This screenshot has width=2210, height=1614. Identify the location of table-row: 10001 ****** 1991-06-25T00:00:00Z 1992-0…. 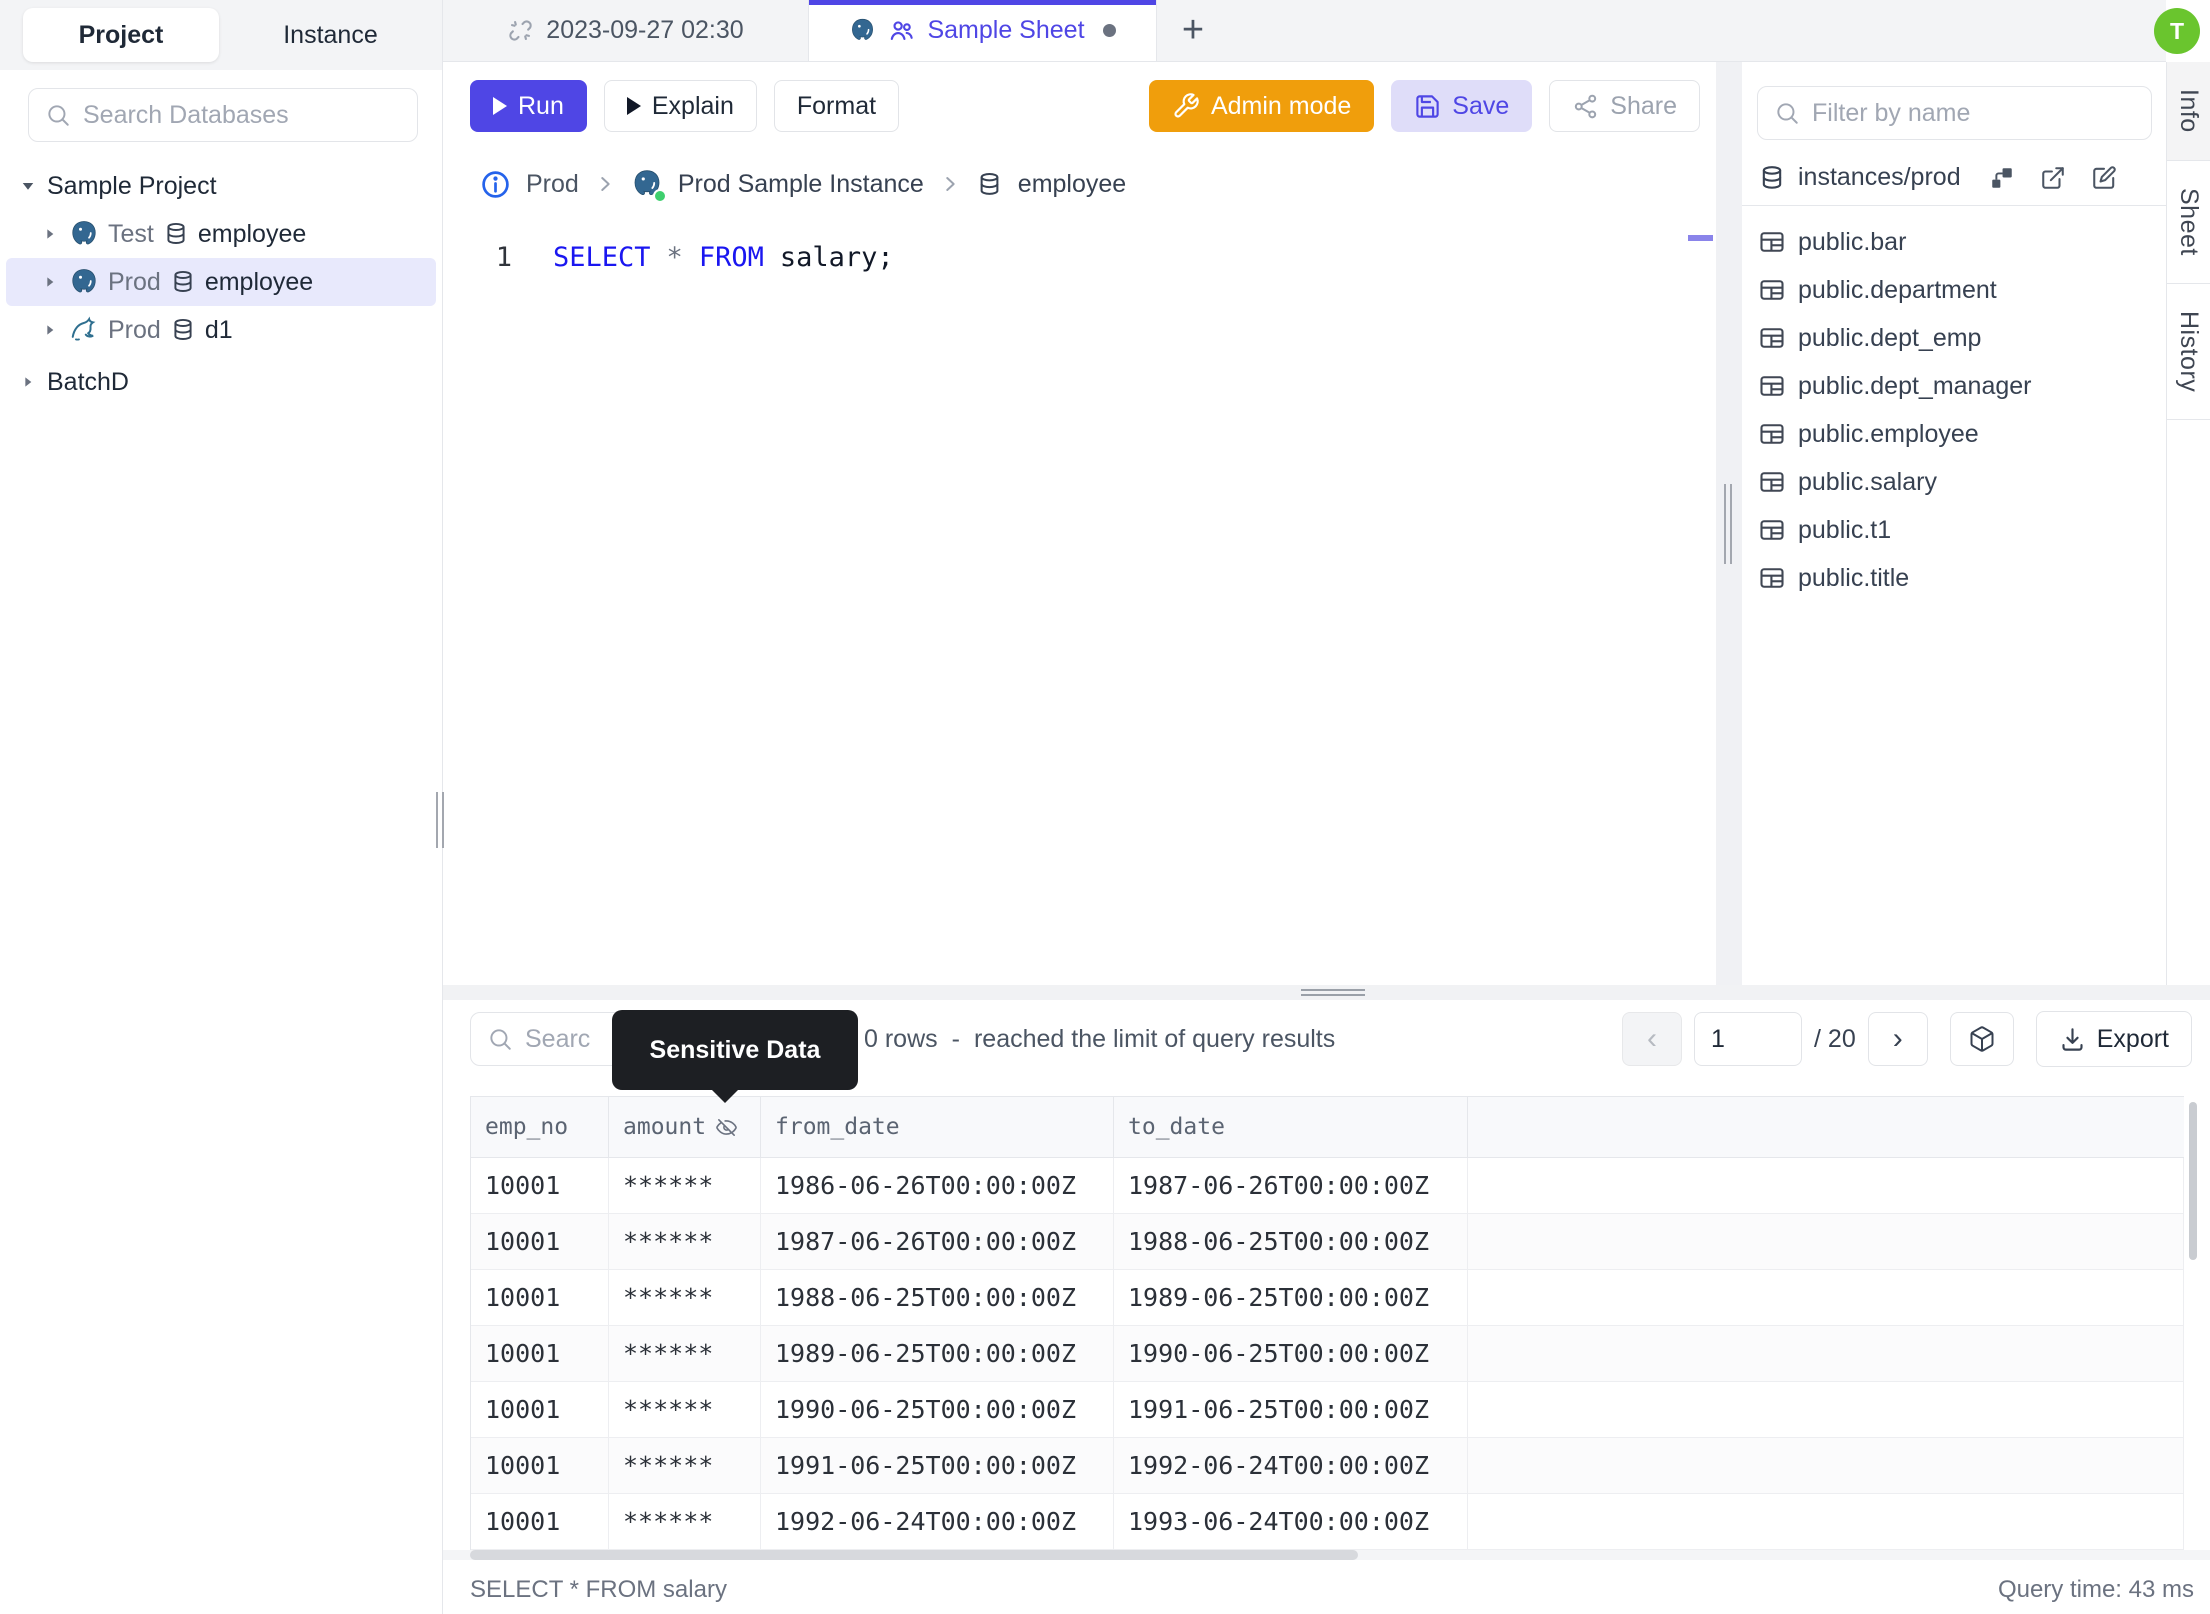
(1327, 1466).